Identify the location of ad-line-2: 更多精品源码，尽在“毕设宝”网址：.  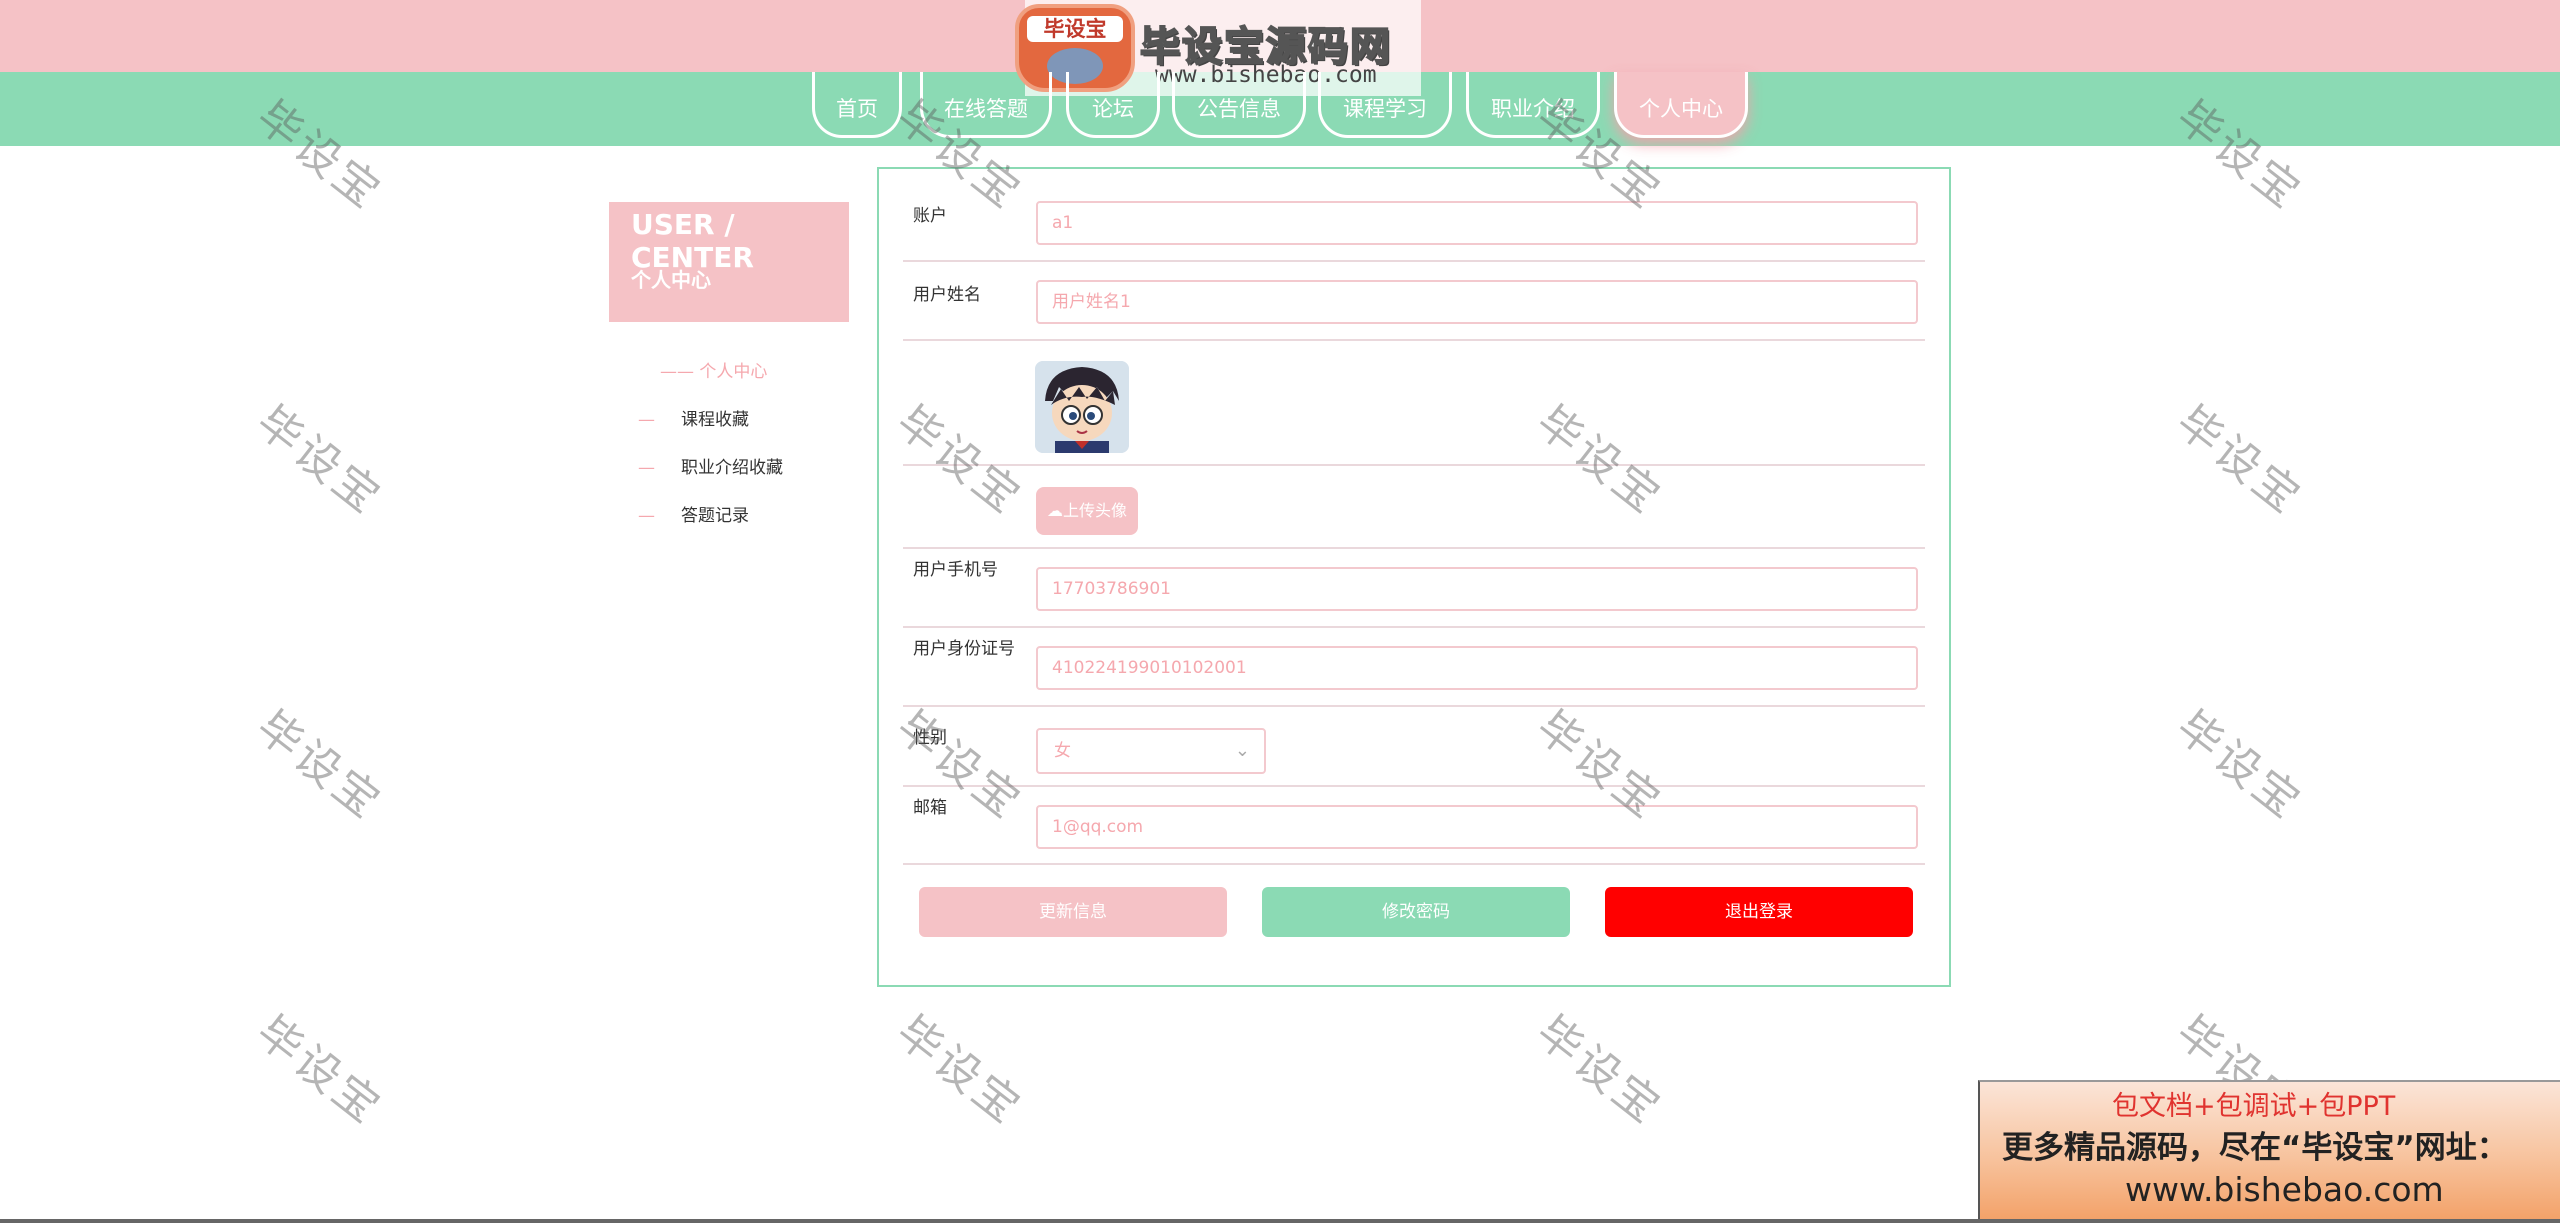
(2255, 1148).